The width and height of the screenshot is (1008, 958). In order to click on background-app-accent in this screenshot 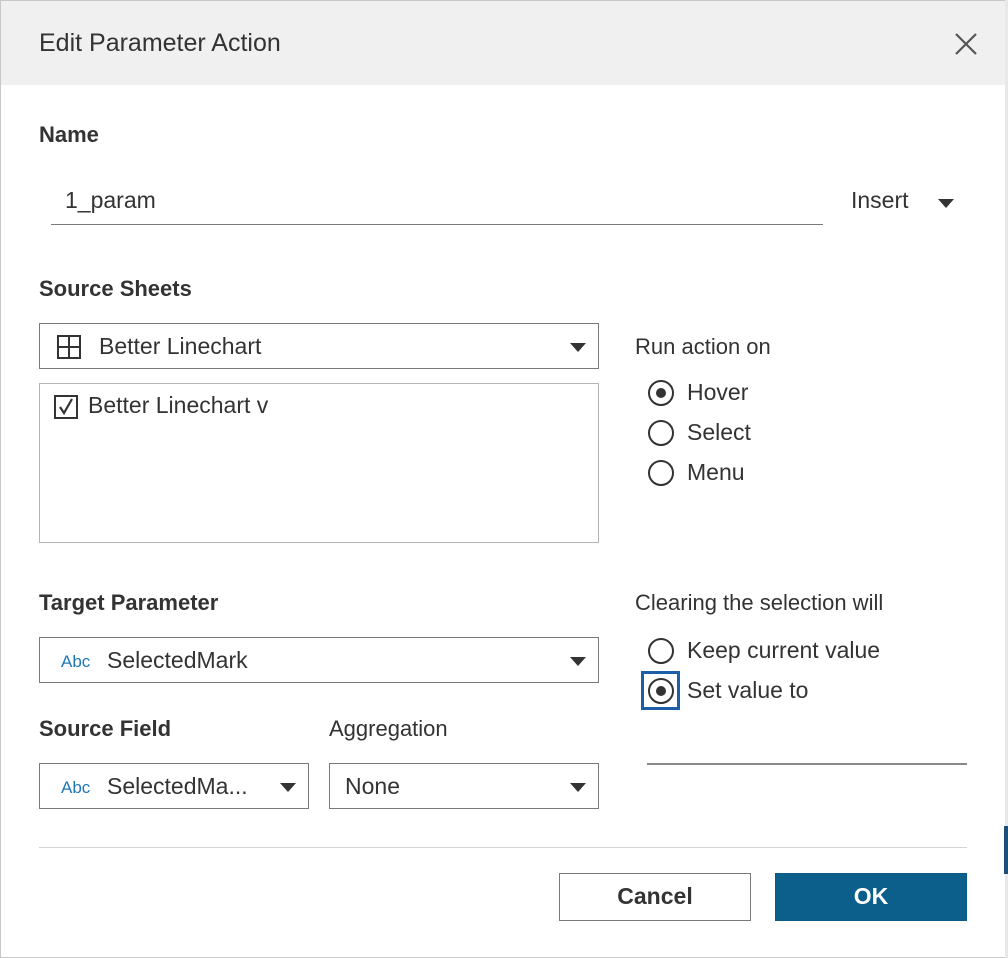, I will do `click(1006, 850)`.